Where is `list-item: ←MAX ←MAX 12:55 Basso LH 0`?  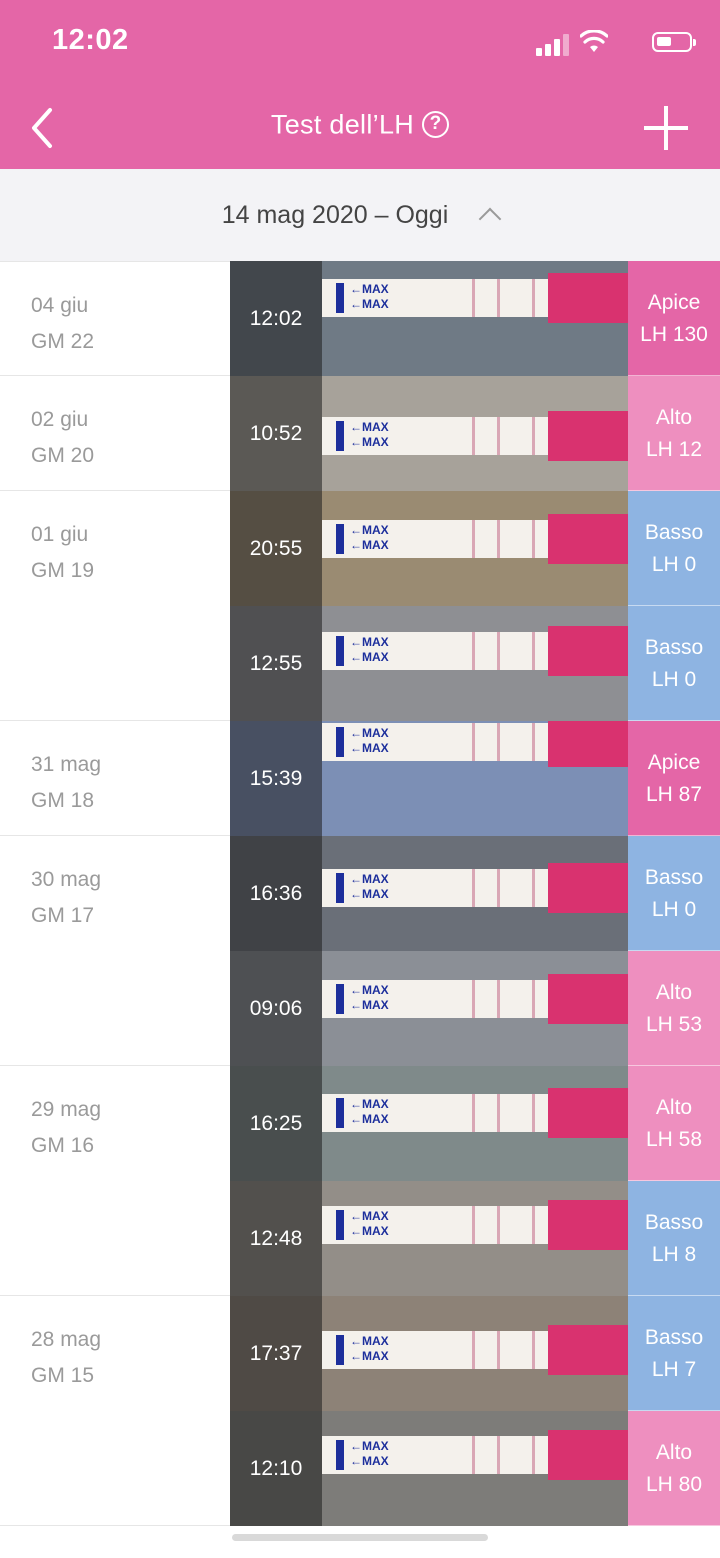
list-item: ←MAX ←MAX 12:55 Basso LH 0 is located at coordinates (360, 664).